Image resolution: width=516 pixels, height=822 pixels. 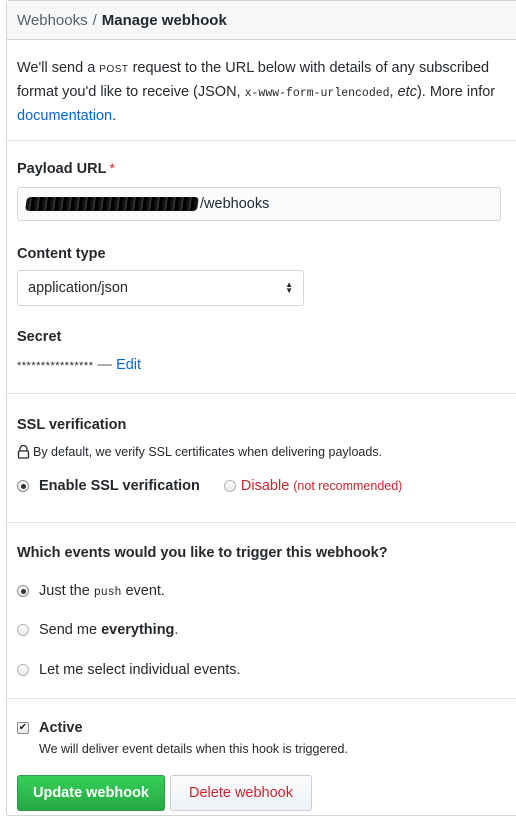 I want to click on events-everything-radio, so click(x=23, y=630).